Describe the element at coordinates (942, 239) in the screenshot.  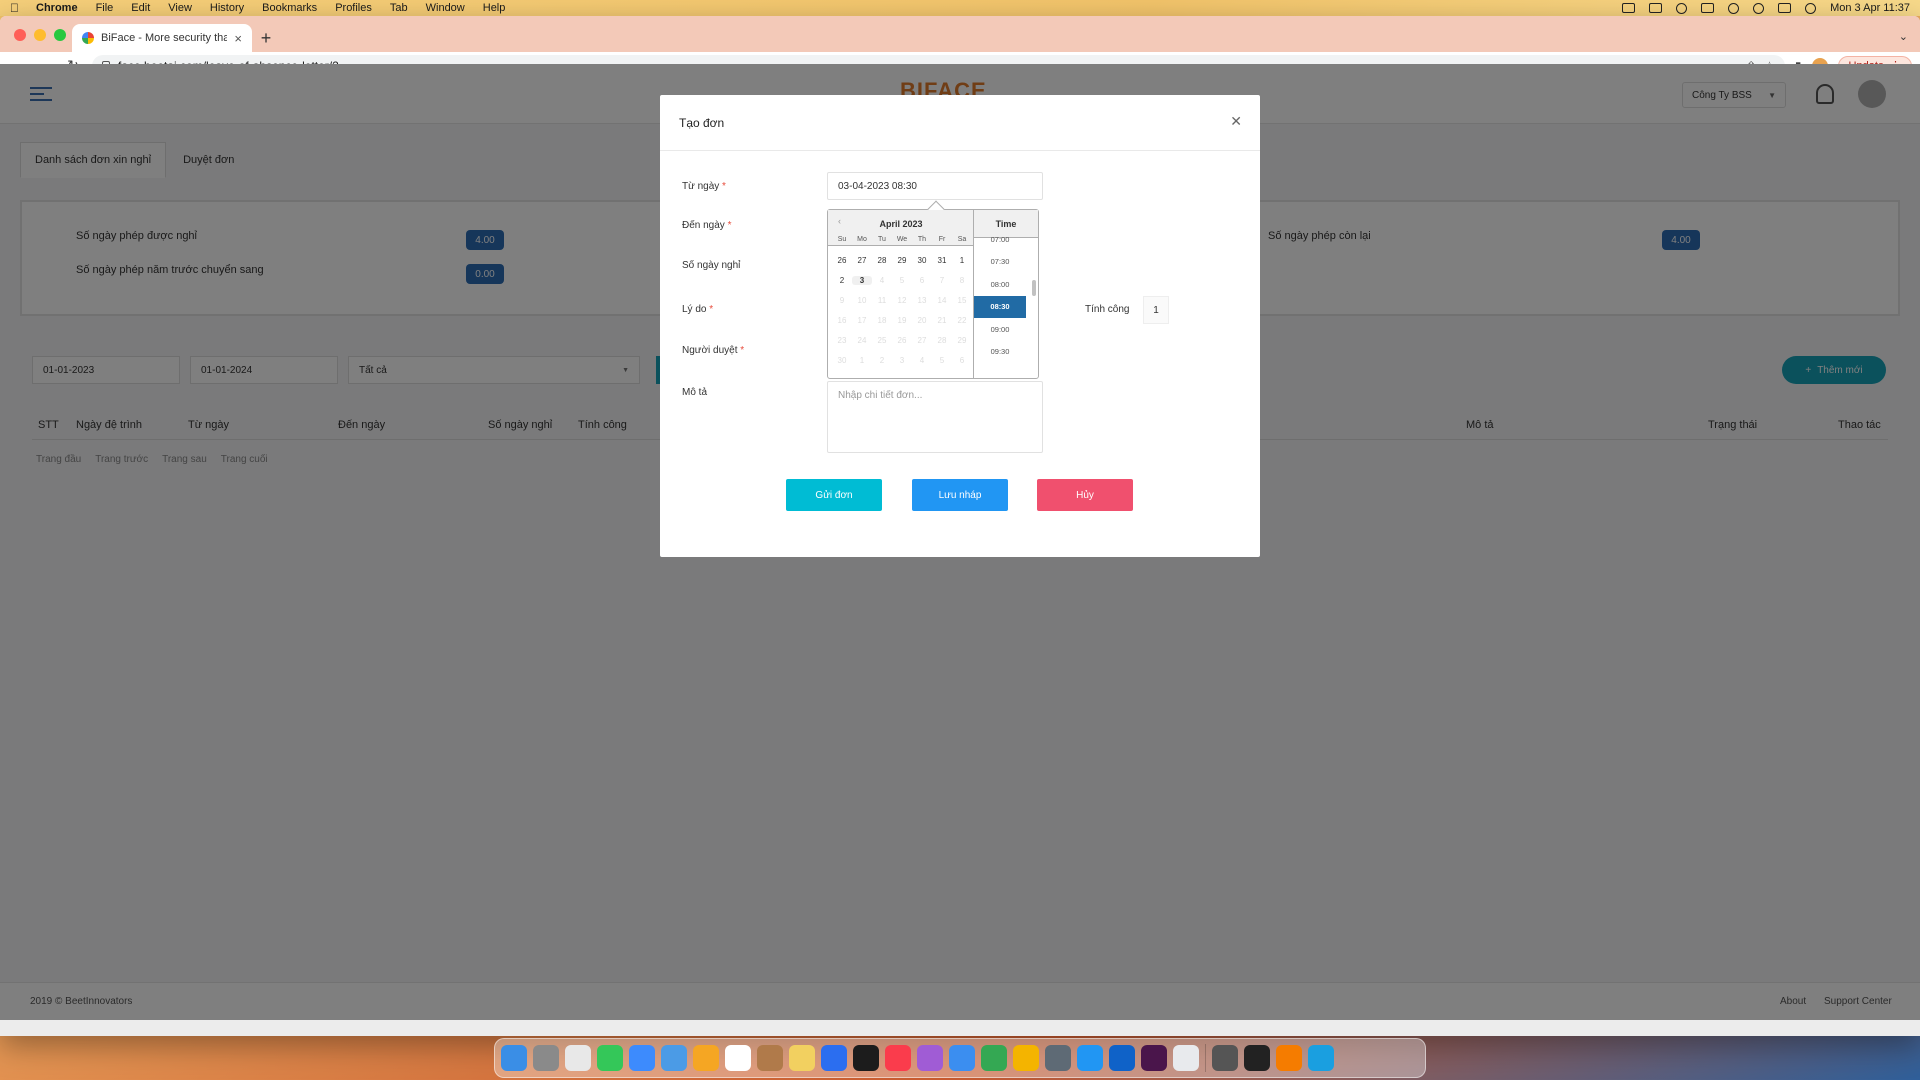
I see `weekday-label: Fr` at that location.